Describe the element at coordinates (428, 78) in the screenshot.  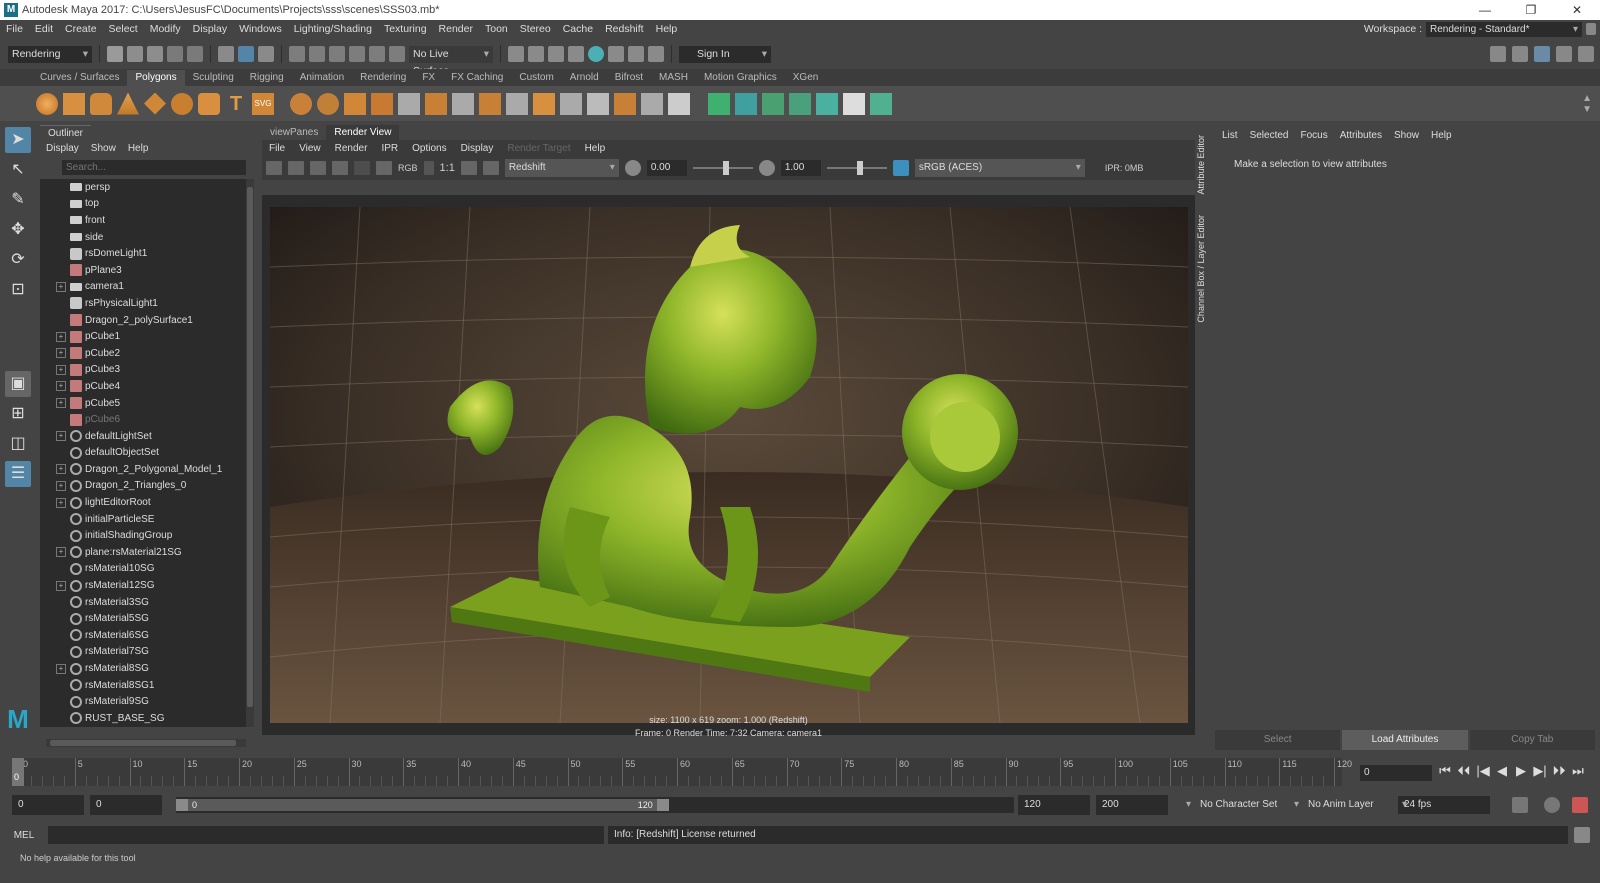
I see `shelf-tab-fx: FX` at that location.